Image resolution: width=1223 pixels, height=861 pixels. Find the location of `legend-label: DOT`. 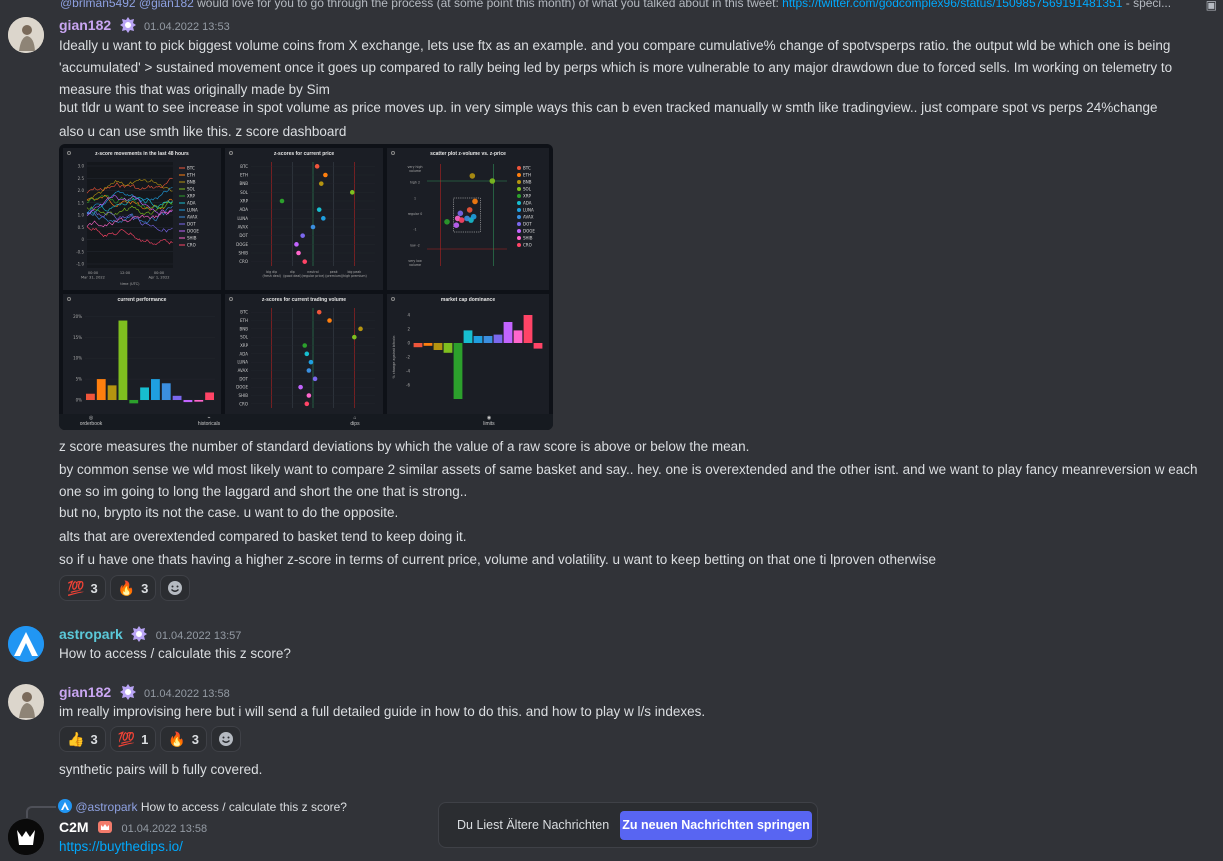

legend-label: DOT is located at coordinates (191, 224).